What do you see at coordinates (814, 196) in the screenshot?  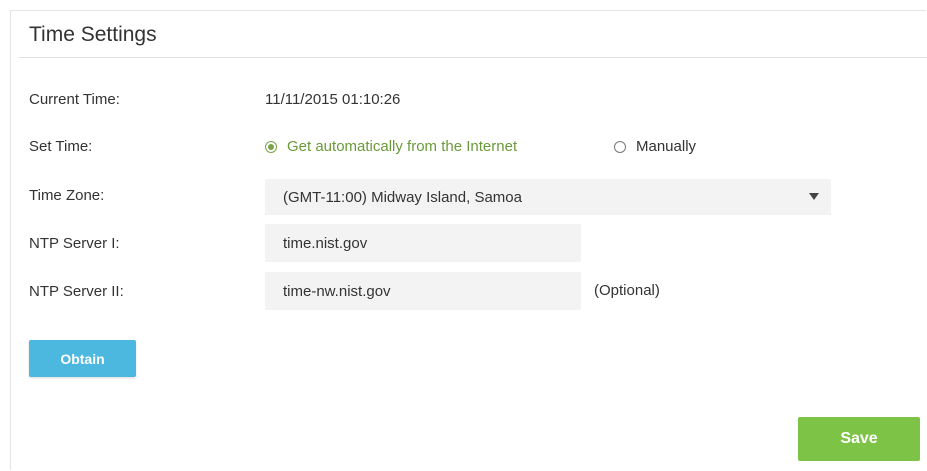 I see `caret-down-icon` at bounding box center [814, 196].